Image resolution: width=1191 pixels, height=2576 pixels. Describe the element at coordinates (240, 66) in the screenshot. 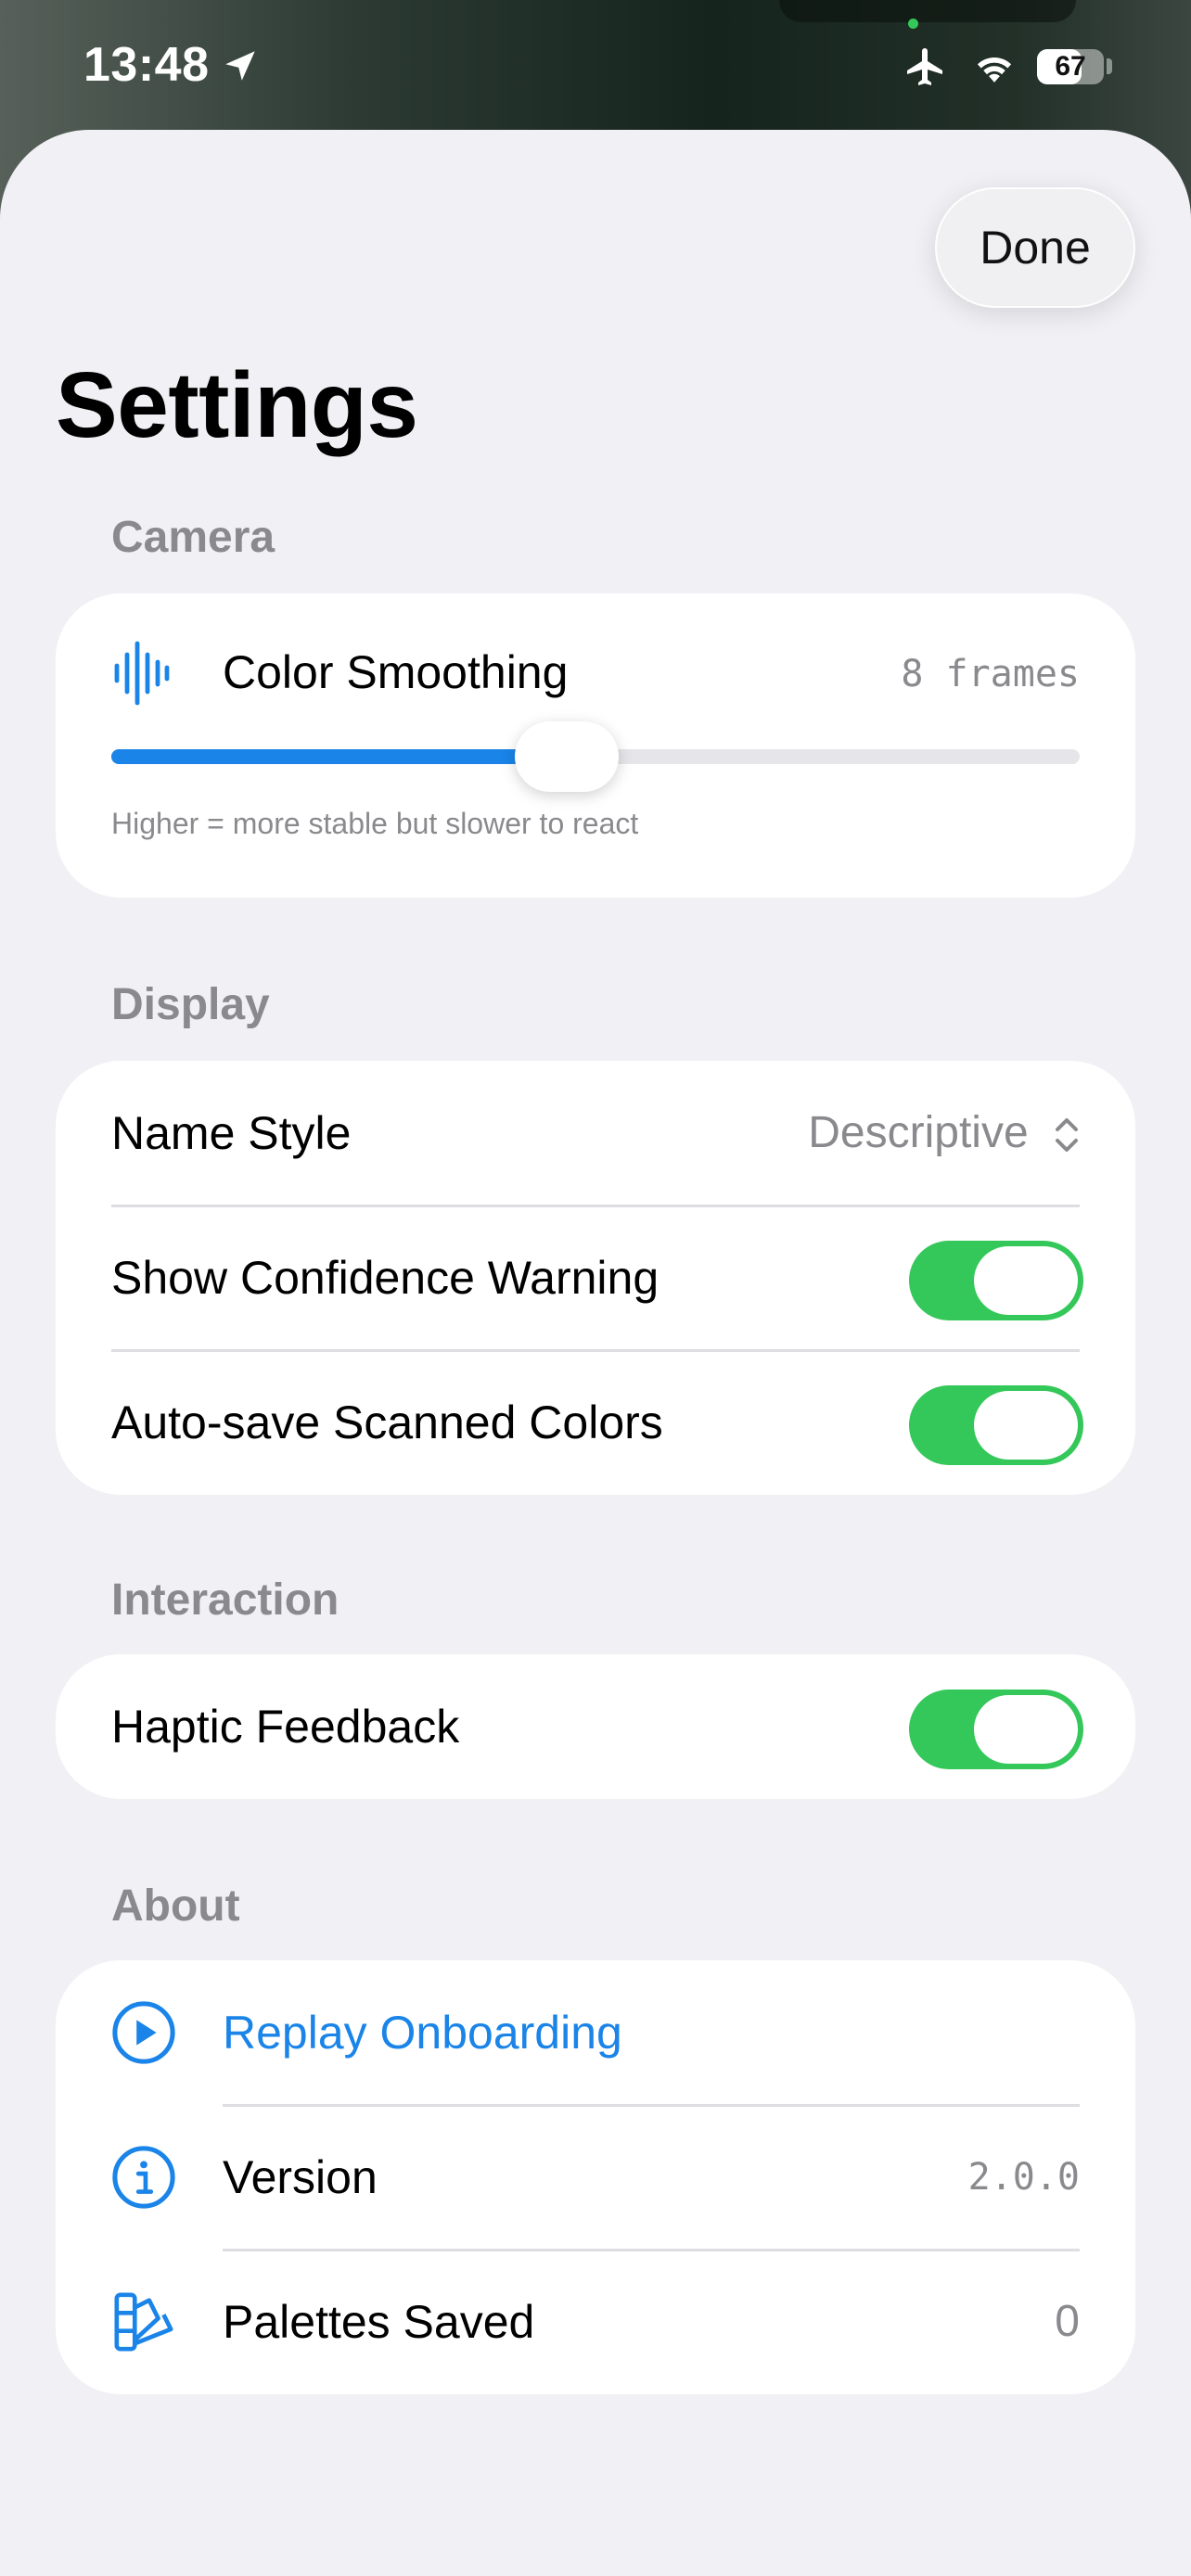

I see `location-arrow-icon` at that location.